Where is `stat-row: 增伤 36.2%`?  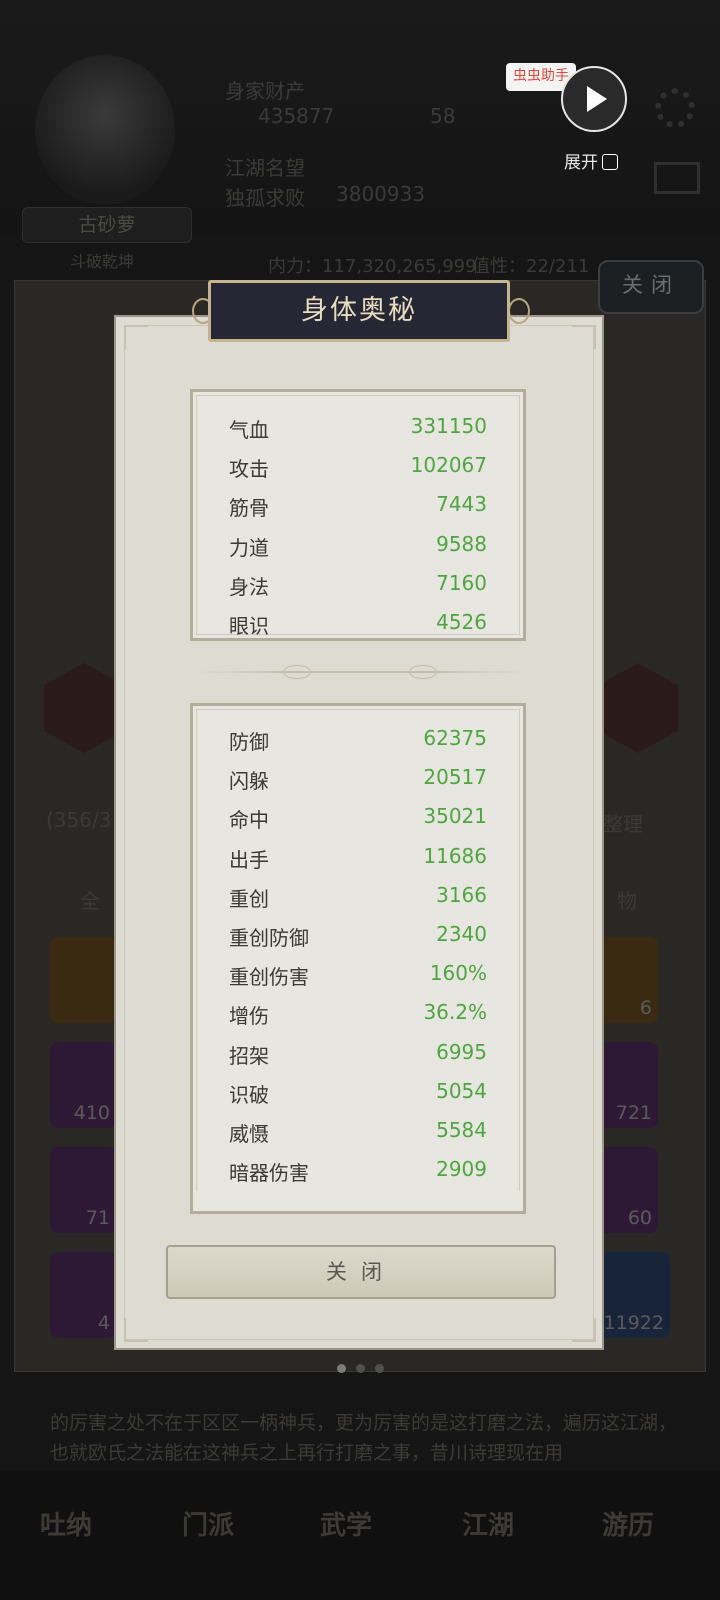
stat-row: 增伤 36.2% is located at coordinates (358, 1013).